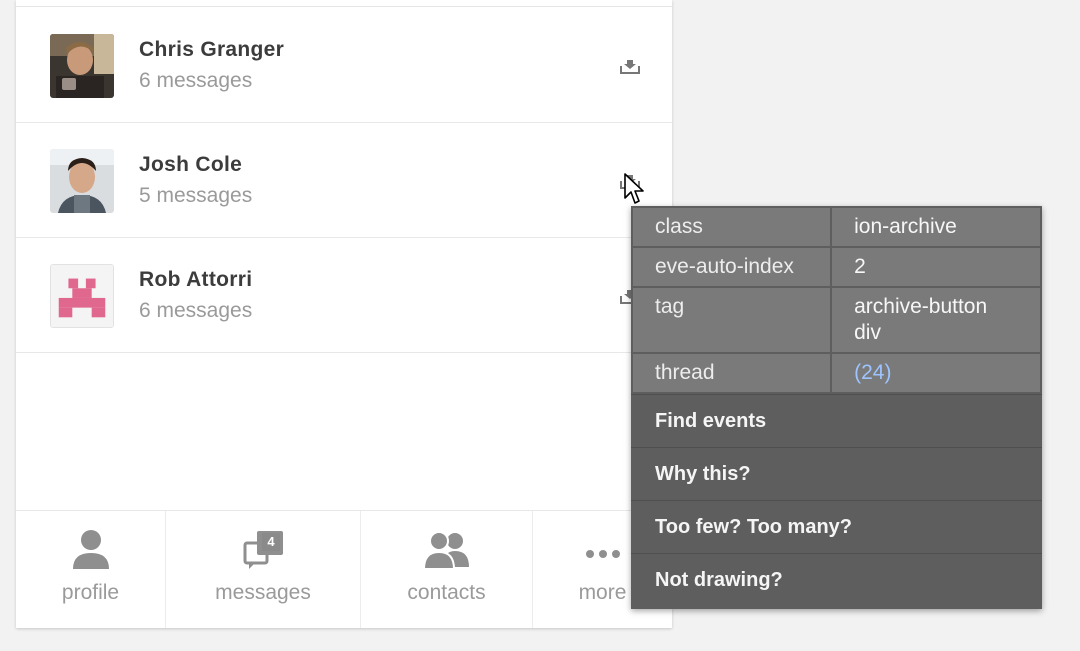  What do you see at coordinates (196, 195) in the screenshot?
I see `message-count: 5 messages` at bounding box center [196, 195].